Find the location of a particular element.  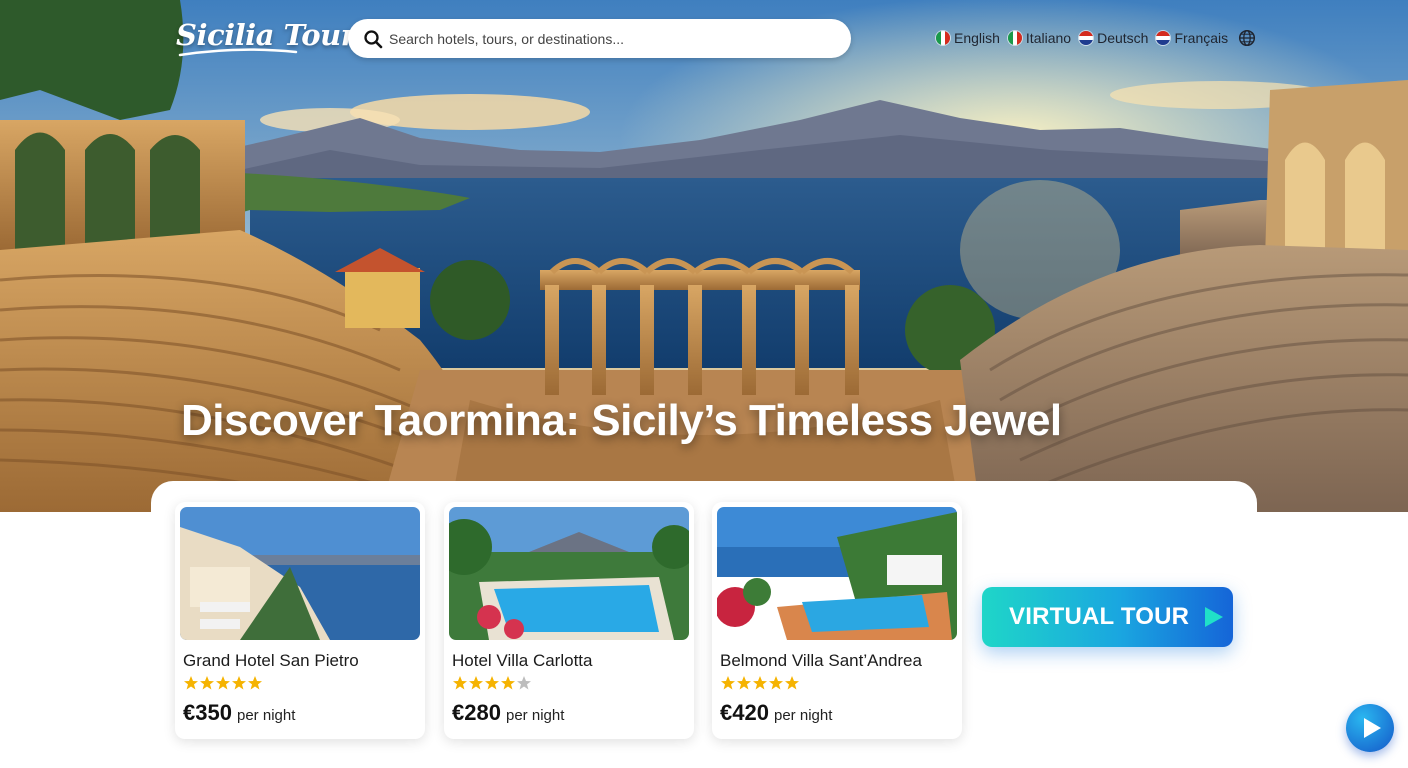

hotel-name: Hotel Villa Carlotta is located at coordinates (522, 661).